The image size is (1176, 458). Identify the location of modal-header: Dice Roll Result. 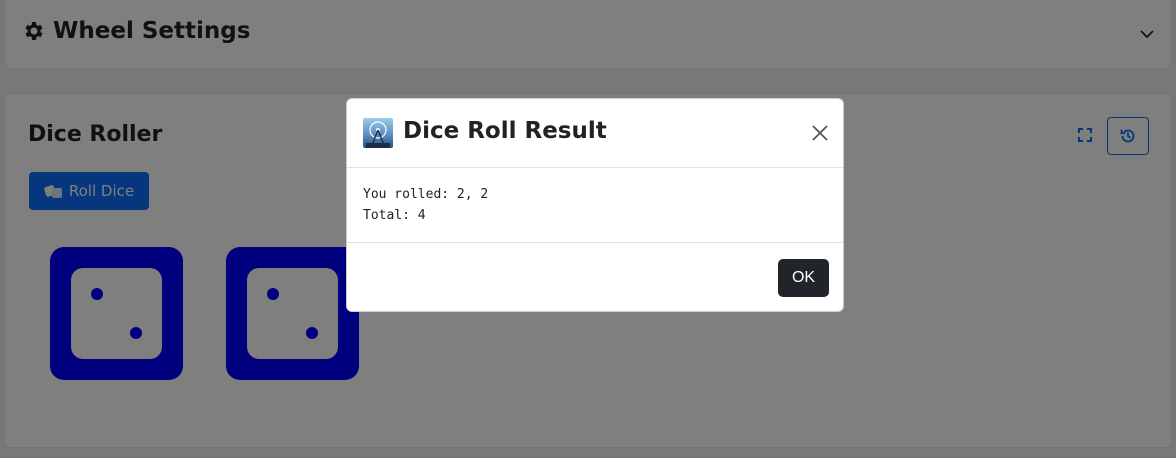
(595, 133).